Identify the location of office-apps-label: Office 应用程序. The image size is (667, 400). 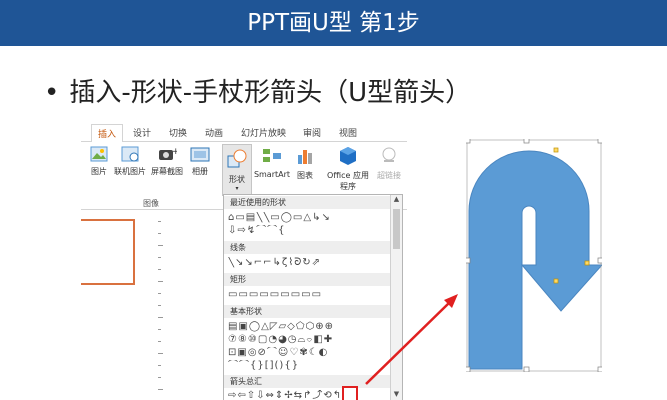
(348, 181).